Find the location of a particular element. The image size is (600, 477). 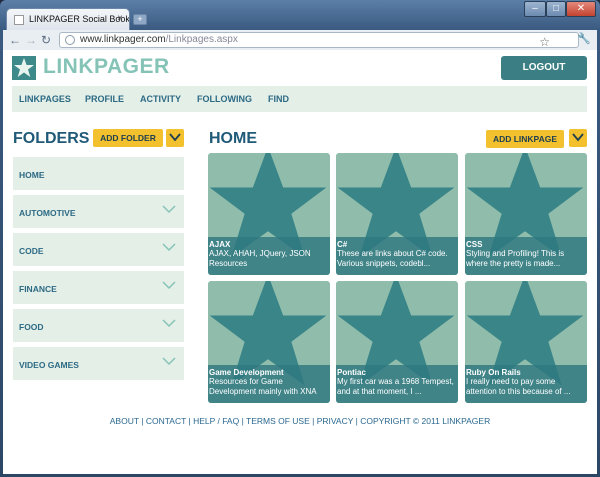

folder-item-automotive: AUTOMOTIVE is located at coordinates (98, 211).